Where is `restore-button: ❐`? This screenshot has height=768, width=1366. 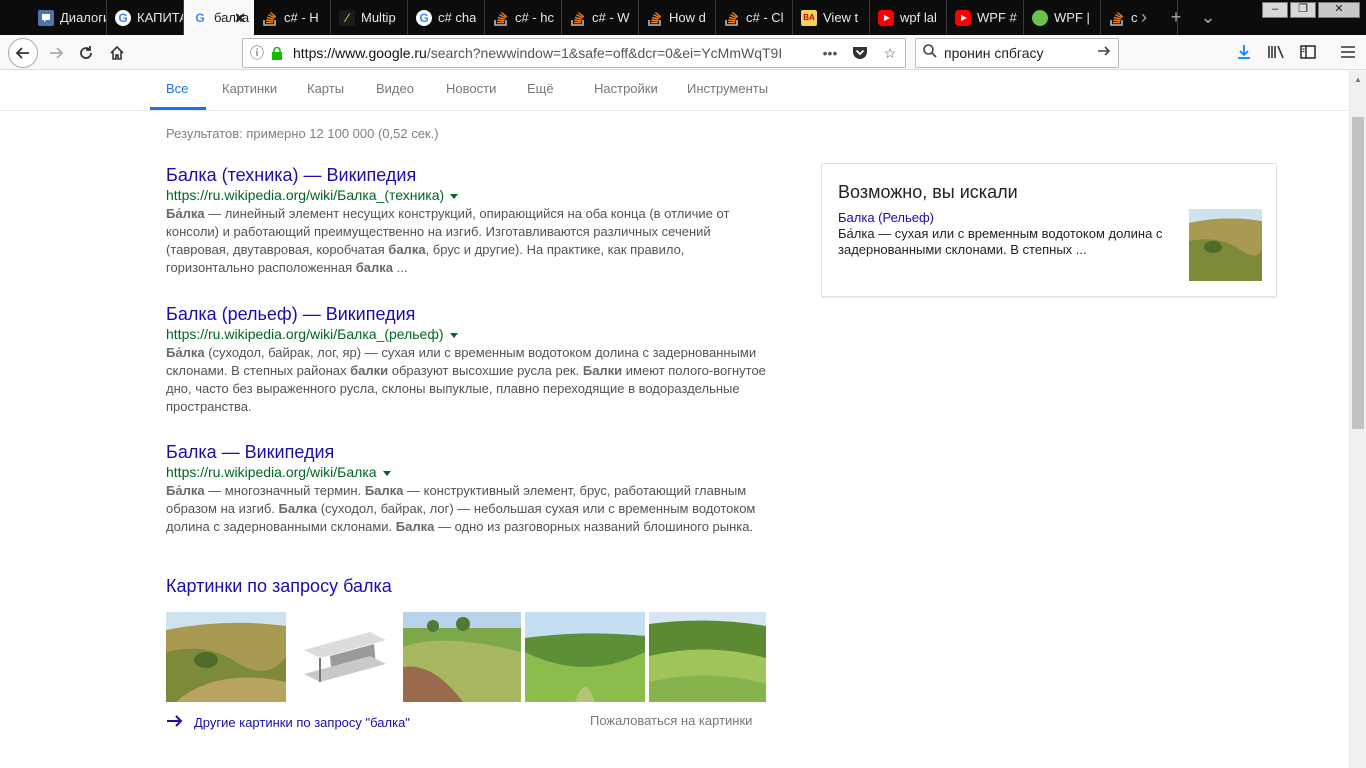
restore-button: ❐ is located at coordinates (1303, 10).